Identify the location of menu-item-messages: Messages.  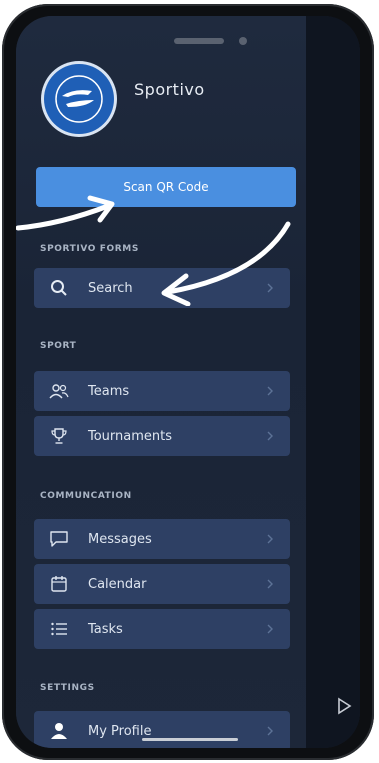
(162, 539).